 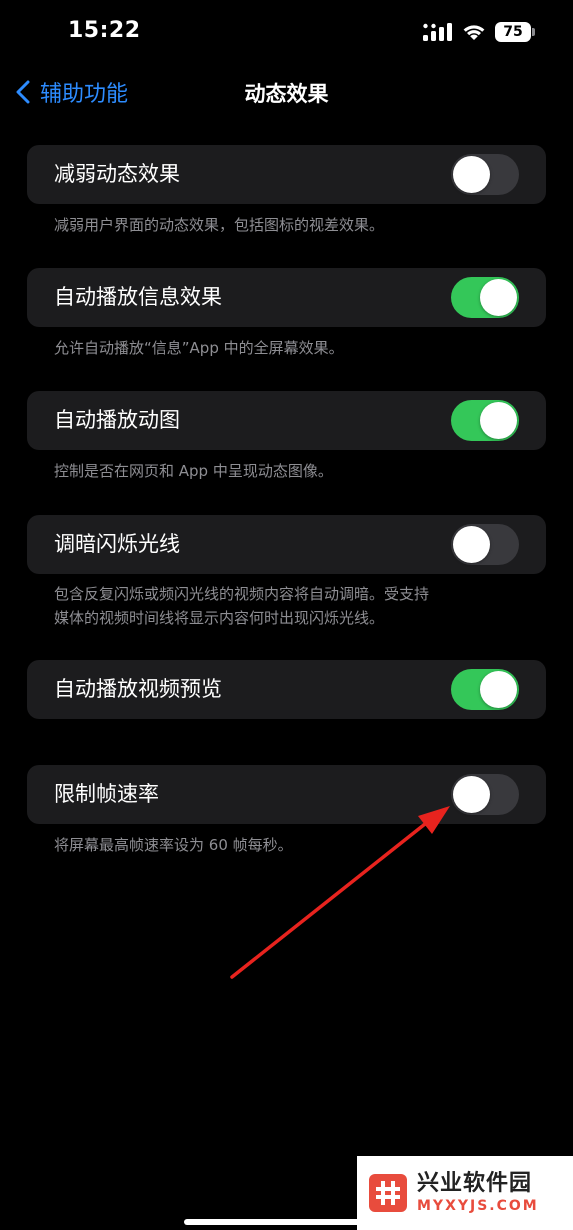 What do you see at coordinates (173, 845) in the screenshot?
I see `footnote-line: 将屏幕最高帧速率设为 60 帧每秒。` at bounding box center [173, 845].